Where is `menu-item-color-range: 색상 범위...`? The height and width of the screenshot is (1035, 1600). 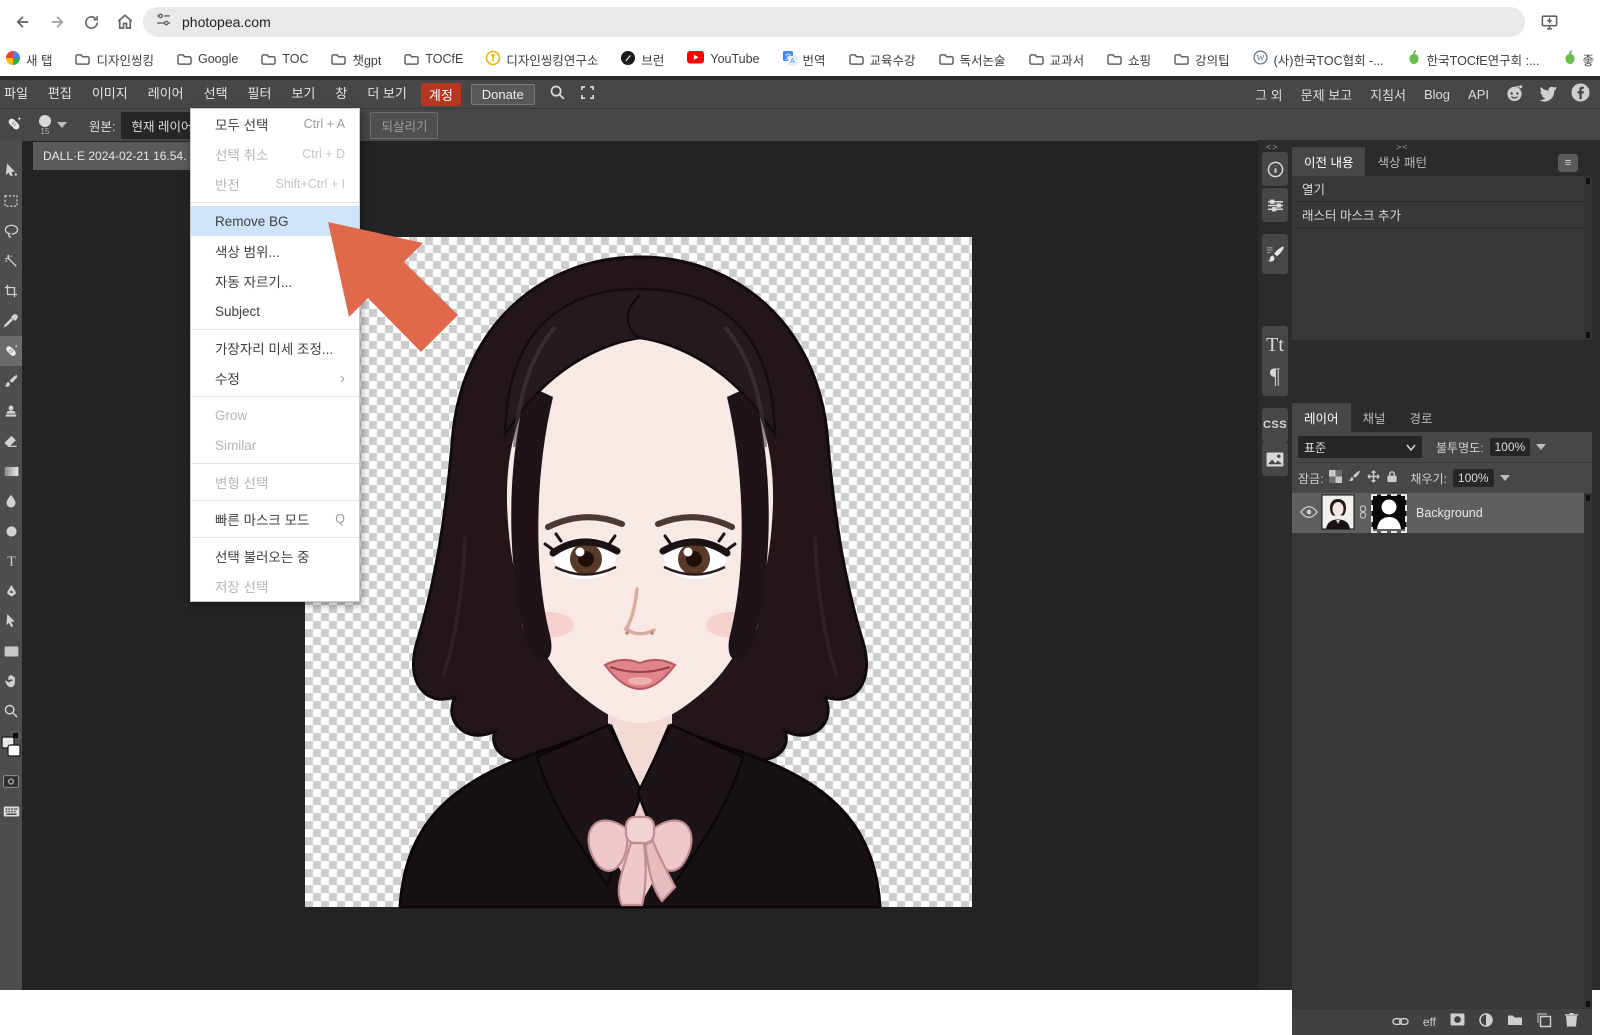
menu-item-color-range: 색상 범위... is located at coordinates (275, 251).